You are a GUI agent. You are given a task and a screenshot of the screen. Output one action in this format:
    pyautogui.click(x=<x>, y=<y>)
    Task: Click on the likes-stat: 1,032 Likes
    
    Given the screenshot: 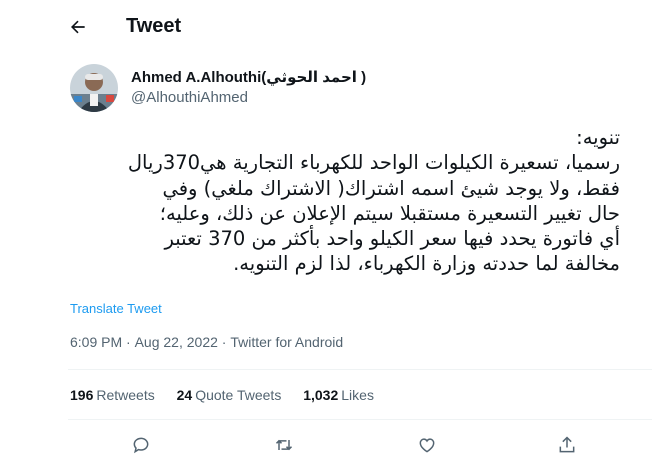 What is the action you would take?
    pyautogui.click(x=338, y=395)
    